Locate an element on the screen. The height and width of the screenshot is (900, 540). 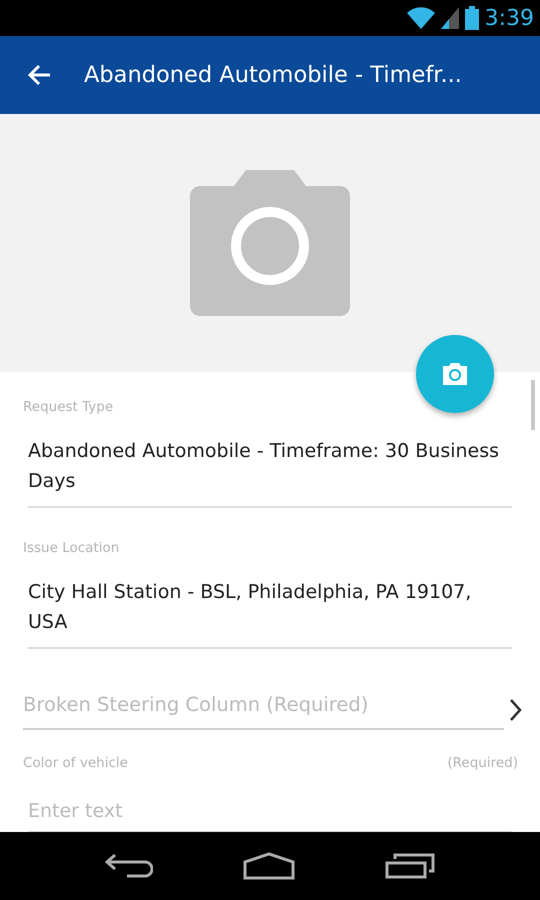
field-label: Issue Location is located at coordinates (71, 548).